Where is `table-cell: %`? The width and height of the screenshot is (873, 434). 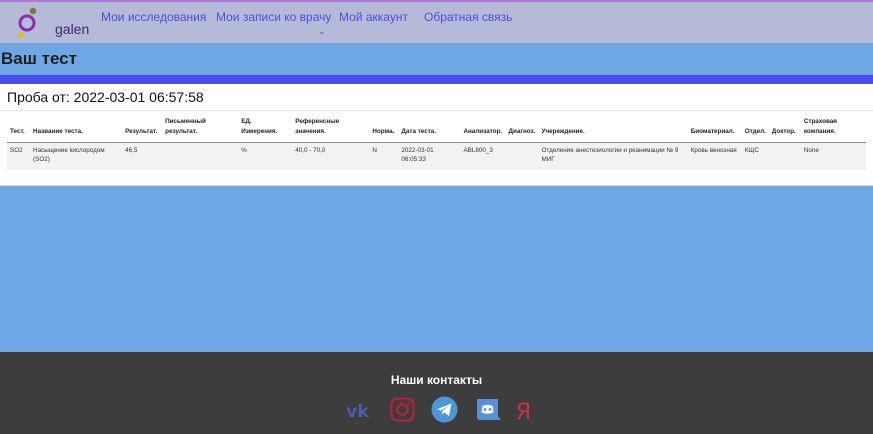 table-cell: % is located at coordinates (265, 156).